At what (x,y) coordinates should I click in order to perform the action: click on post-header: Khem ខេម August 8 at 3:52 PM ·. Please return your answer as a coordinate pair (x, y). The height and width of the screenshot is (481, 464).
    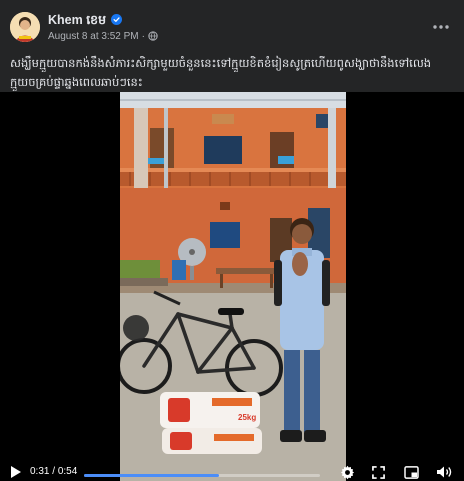
    Looking at the image, I should click on (232, 25).